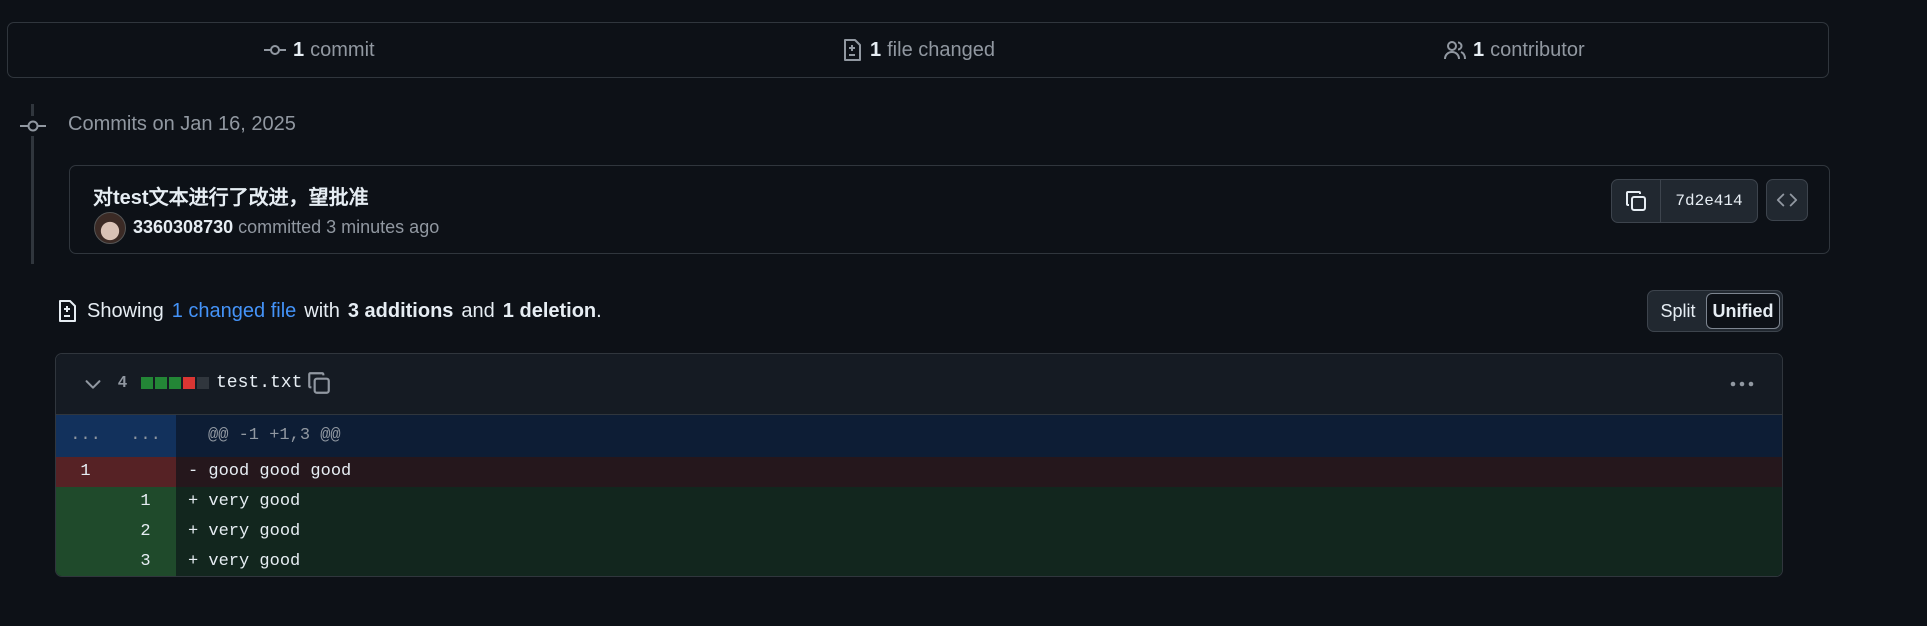 The width and height of the screenshot is (1927, 626). I want to click on sha-button-group: 7d2e414, so click(1684, 201).